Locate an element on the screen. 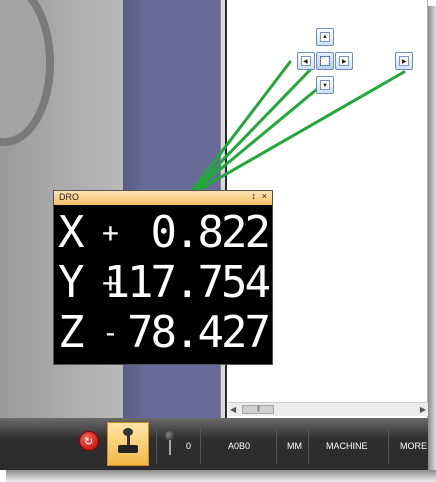  dock-outer-right-icon: ▶ is located at coordinates (404, 61).